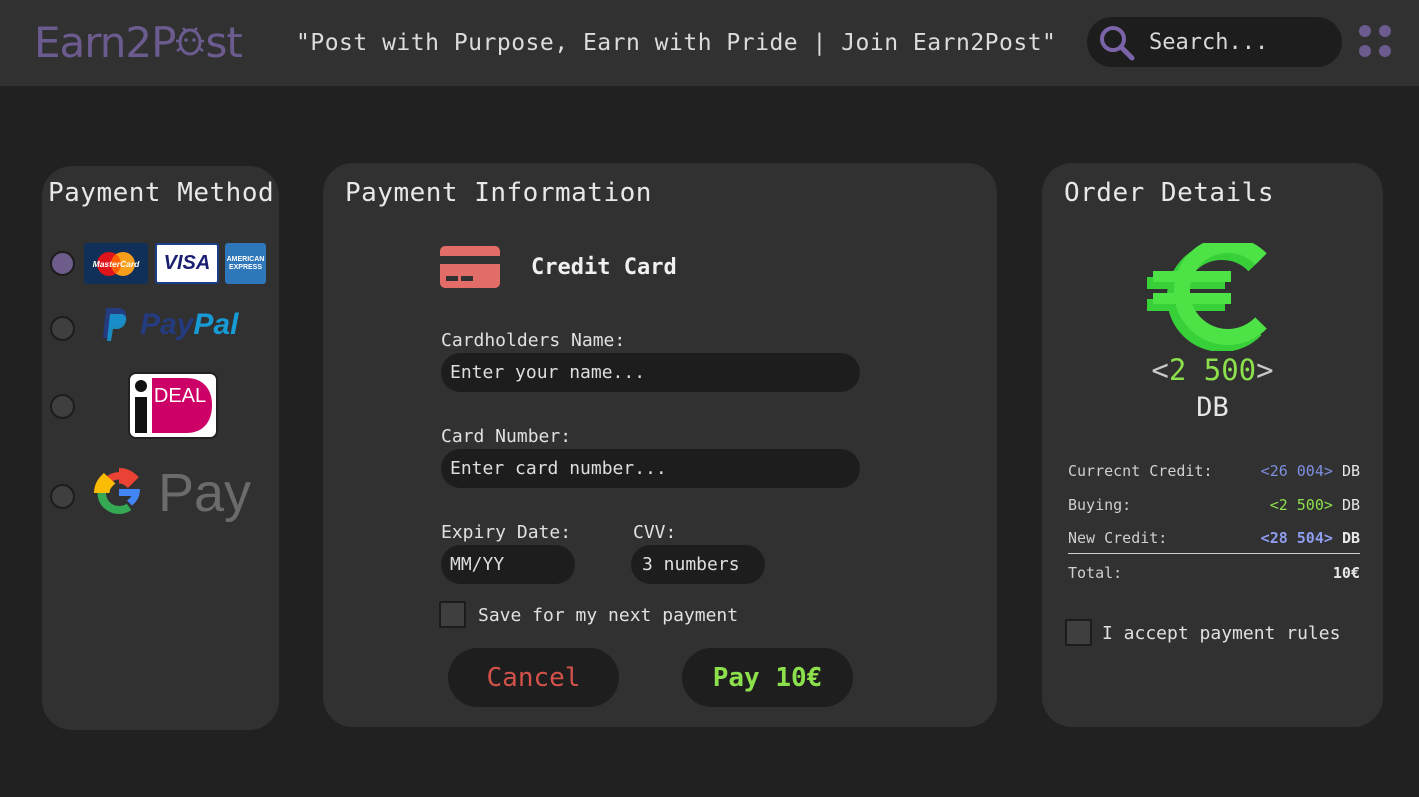  I want to click on search-bar, so click(1214, 42).